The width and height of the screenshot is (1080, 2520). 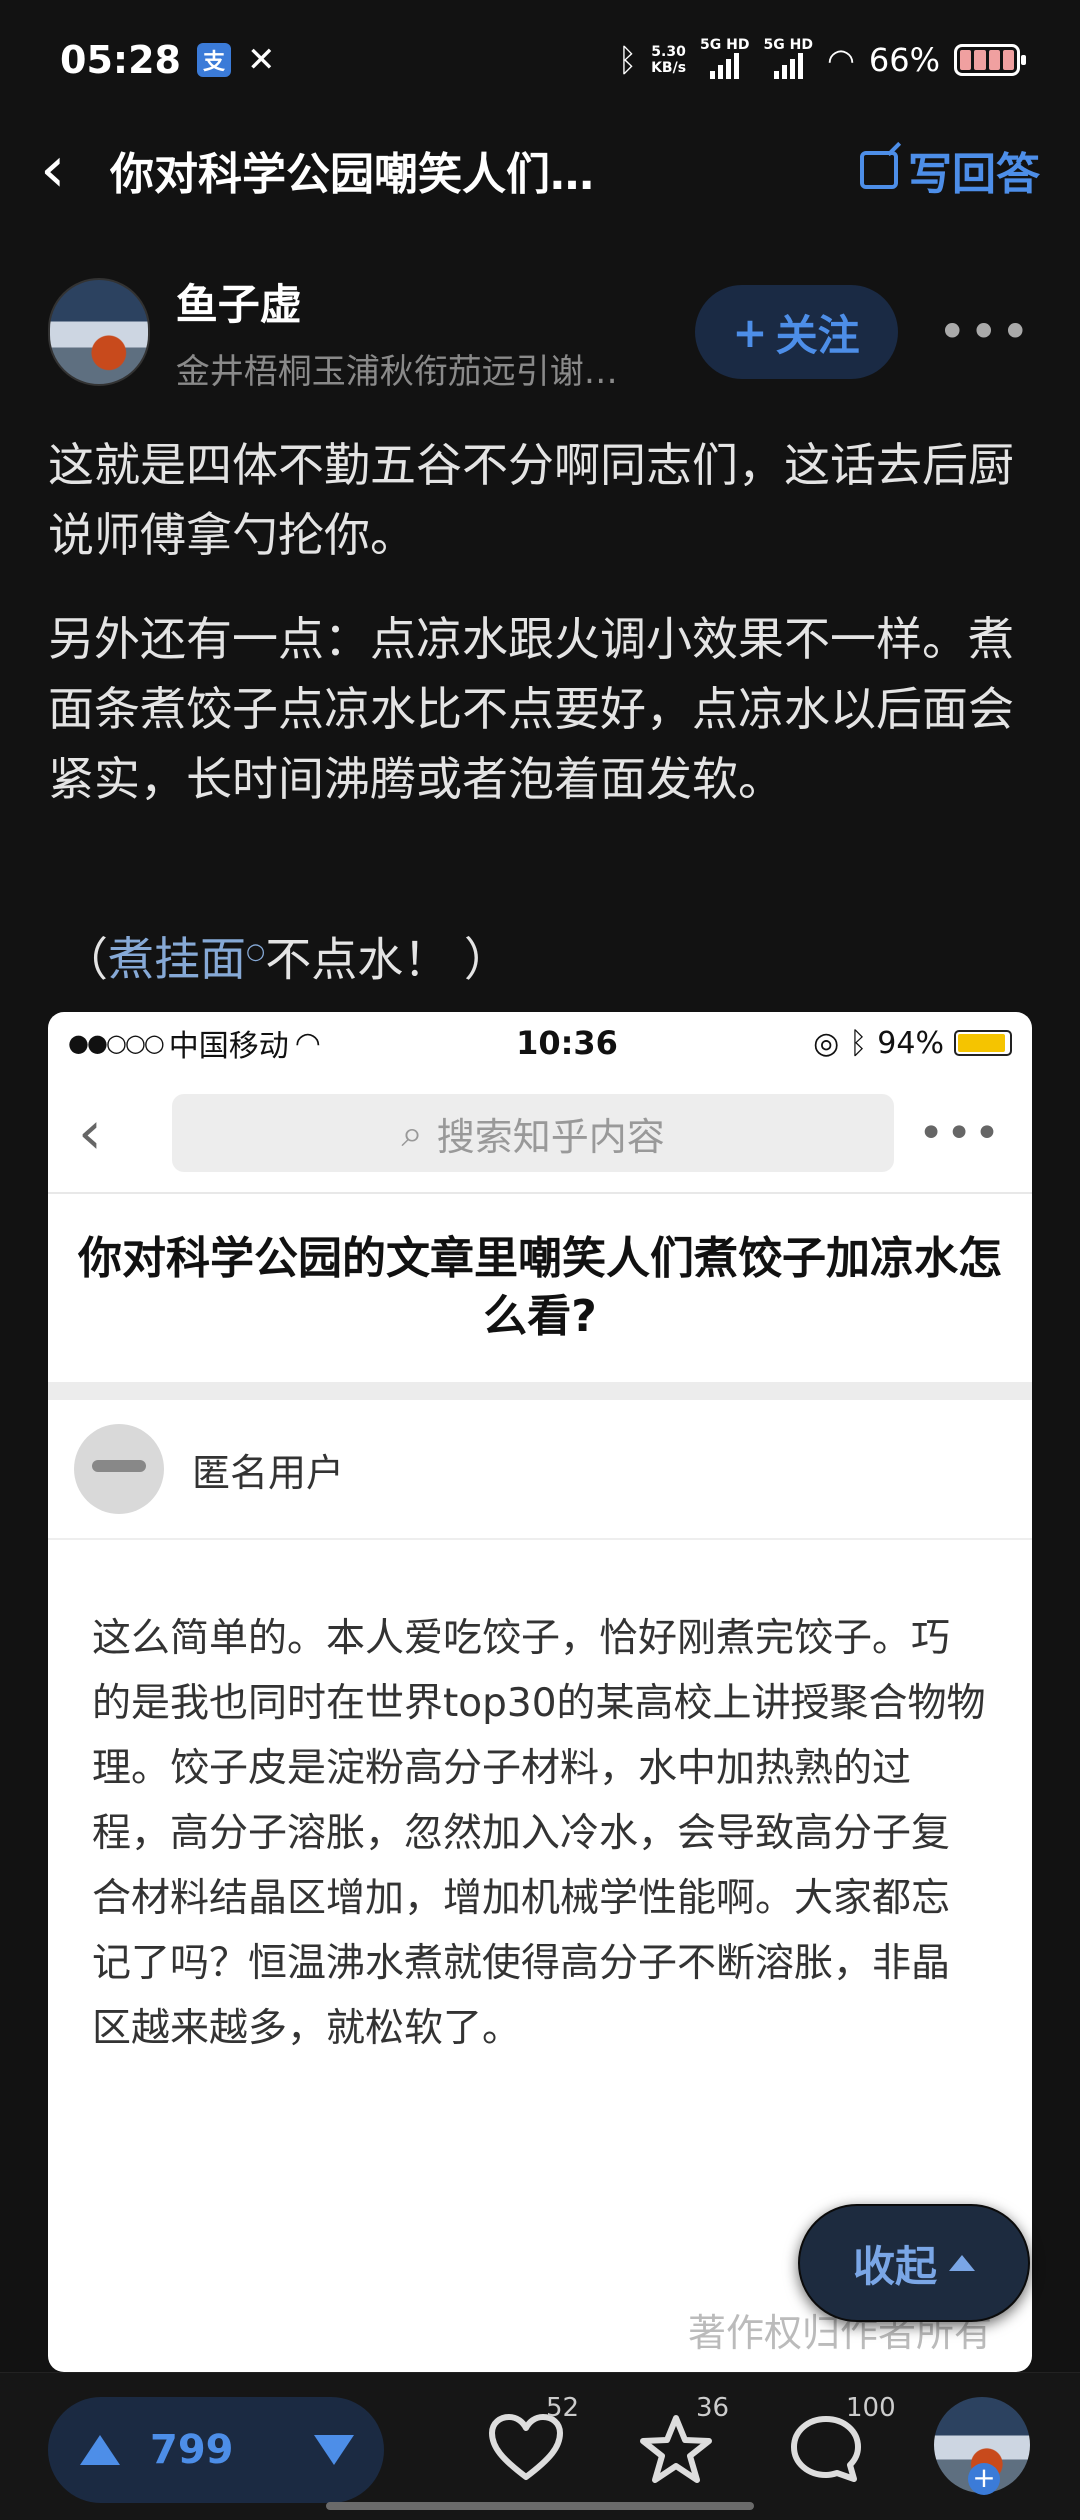 What do you see at coordinates (540, 1391) in the screenshot?
I see `divider` at bounding box center [540, 1391].